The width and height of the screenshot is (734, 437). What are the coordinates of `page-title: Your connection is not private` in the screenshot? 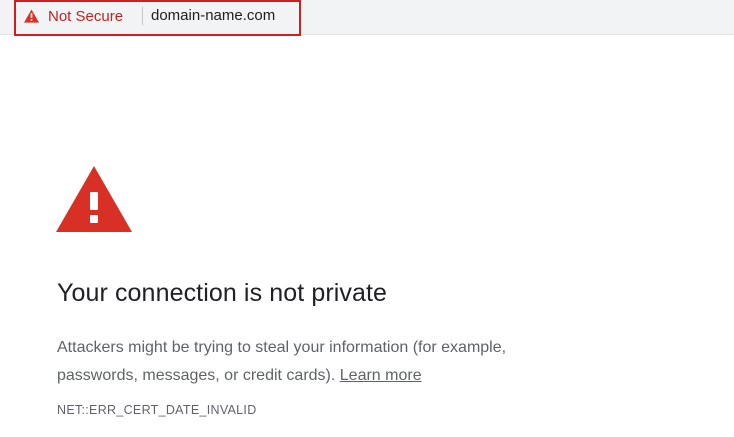 It's located at (222, 293).